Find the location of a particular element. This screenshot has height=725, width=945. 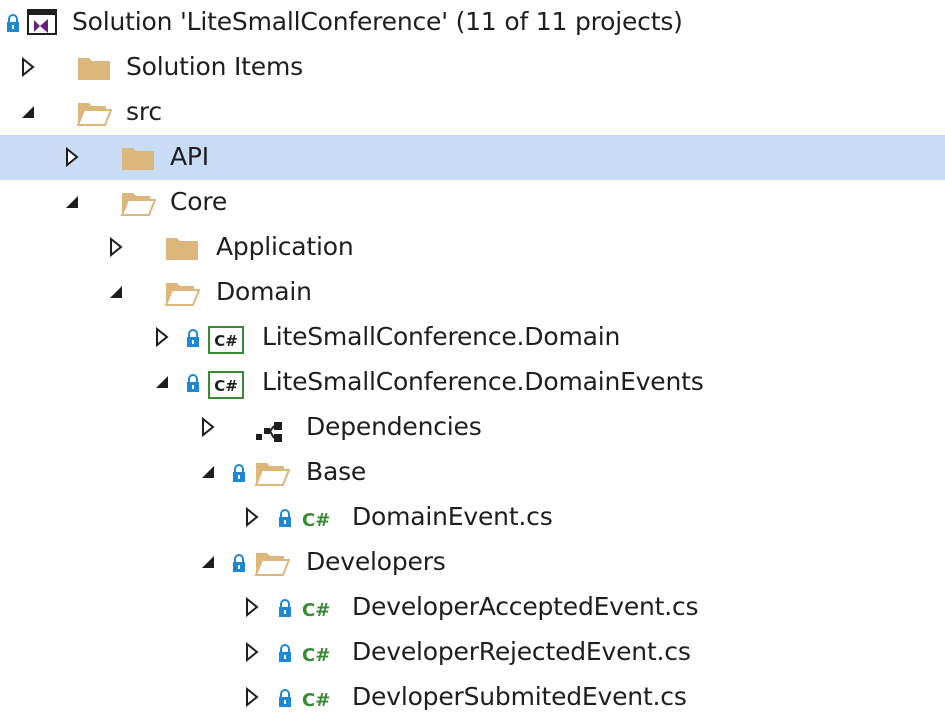

tree-row-application: Application is located at coordinates (472, 247).